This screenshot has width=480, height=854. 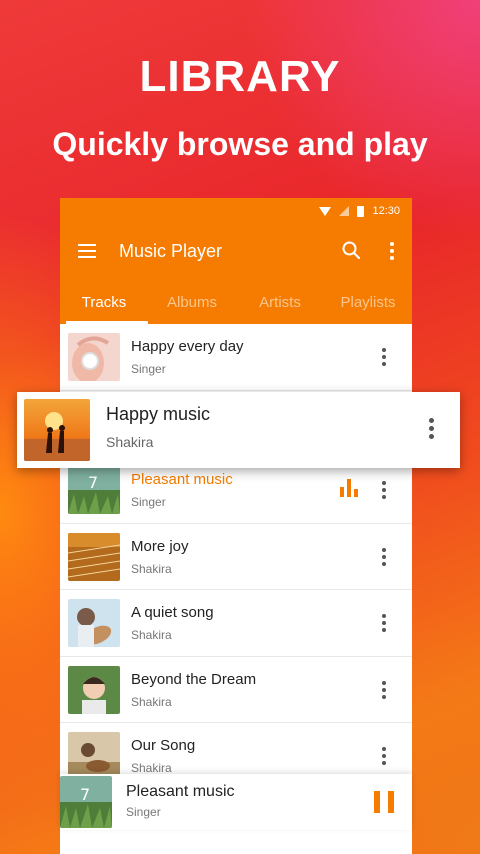 I want to click on track-title: Pleasant music, so click(x=182, y=479).